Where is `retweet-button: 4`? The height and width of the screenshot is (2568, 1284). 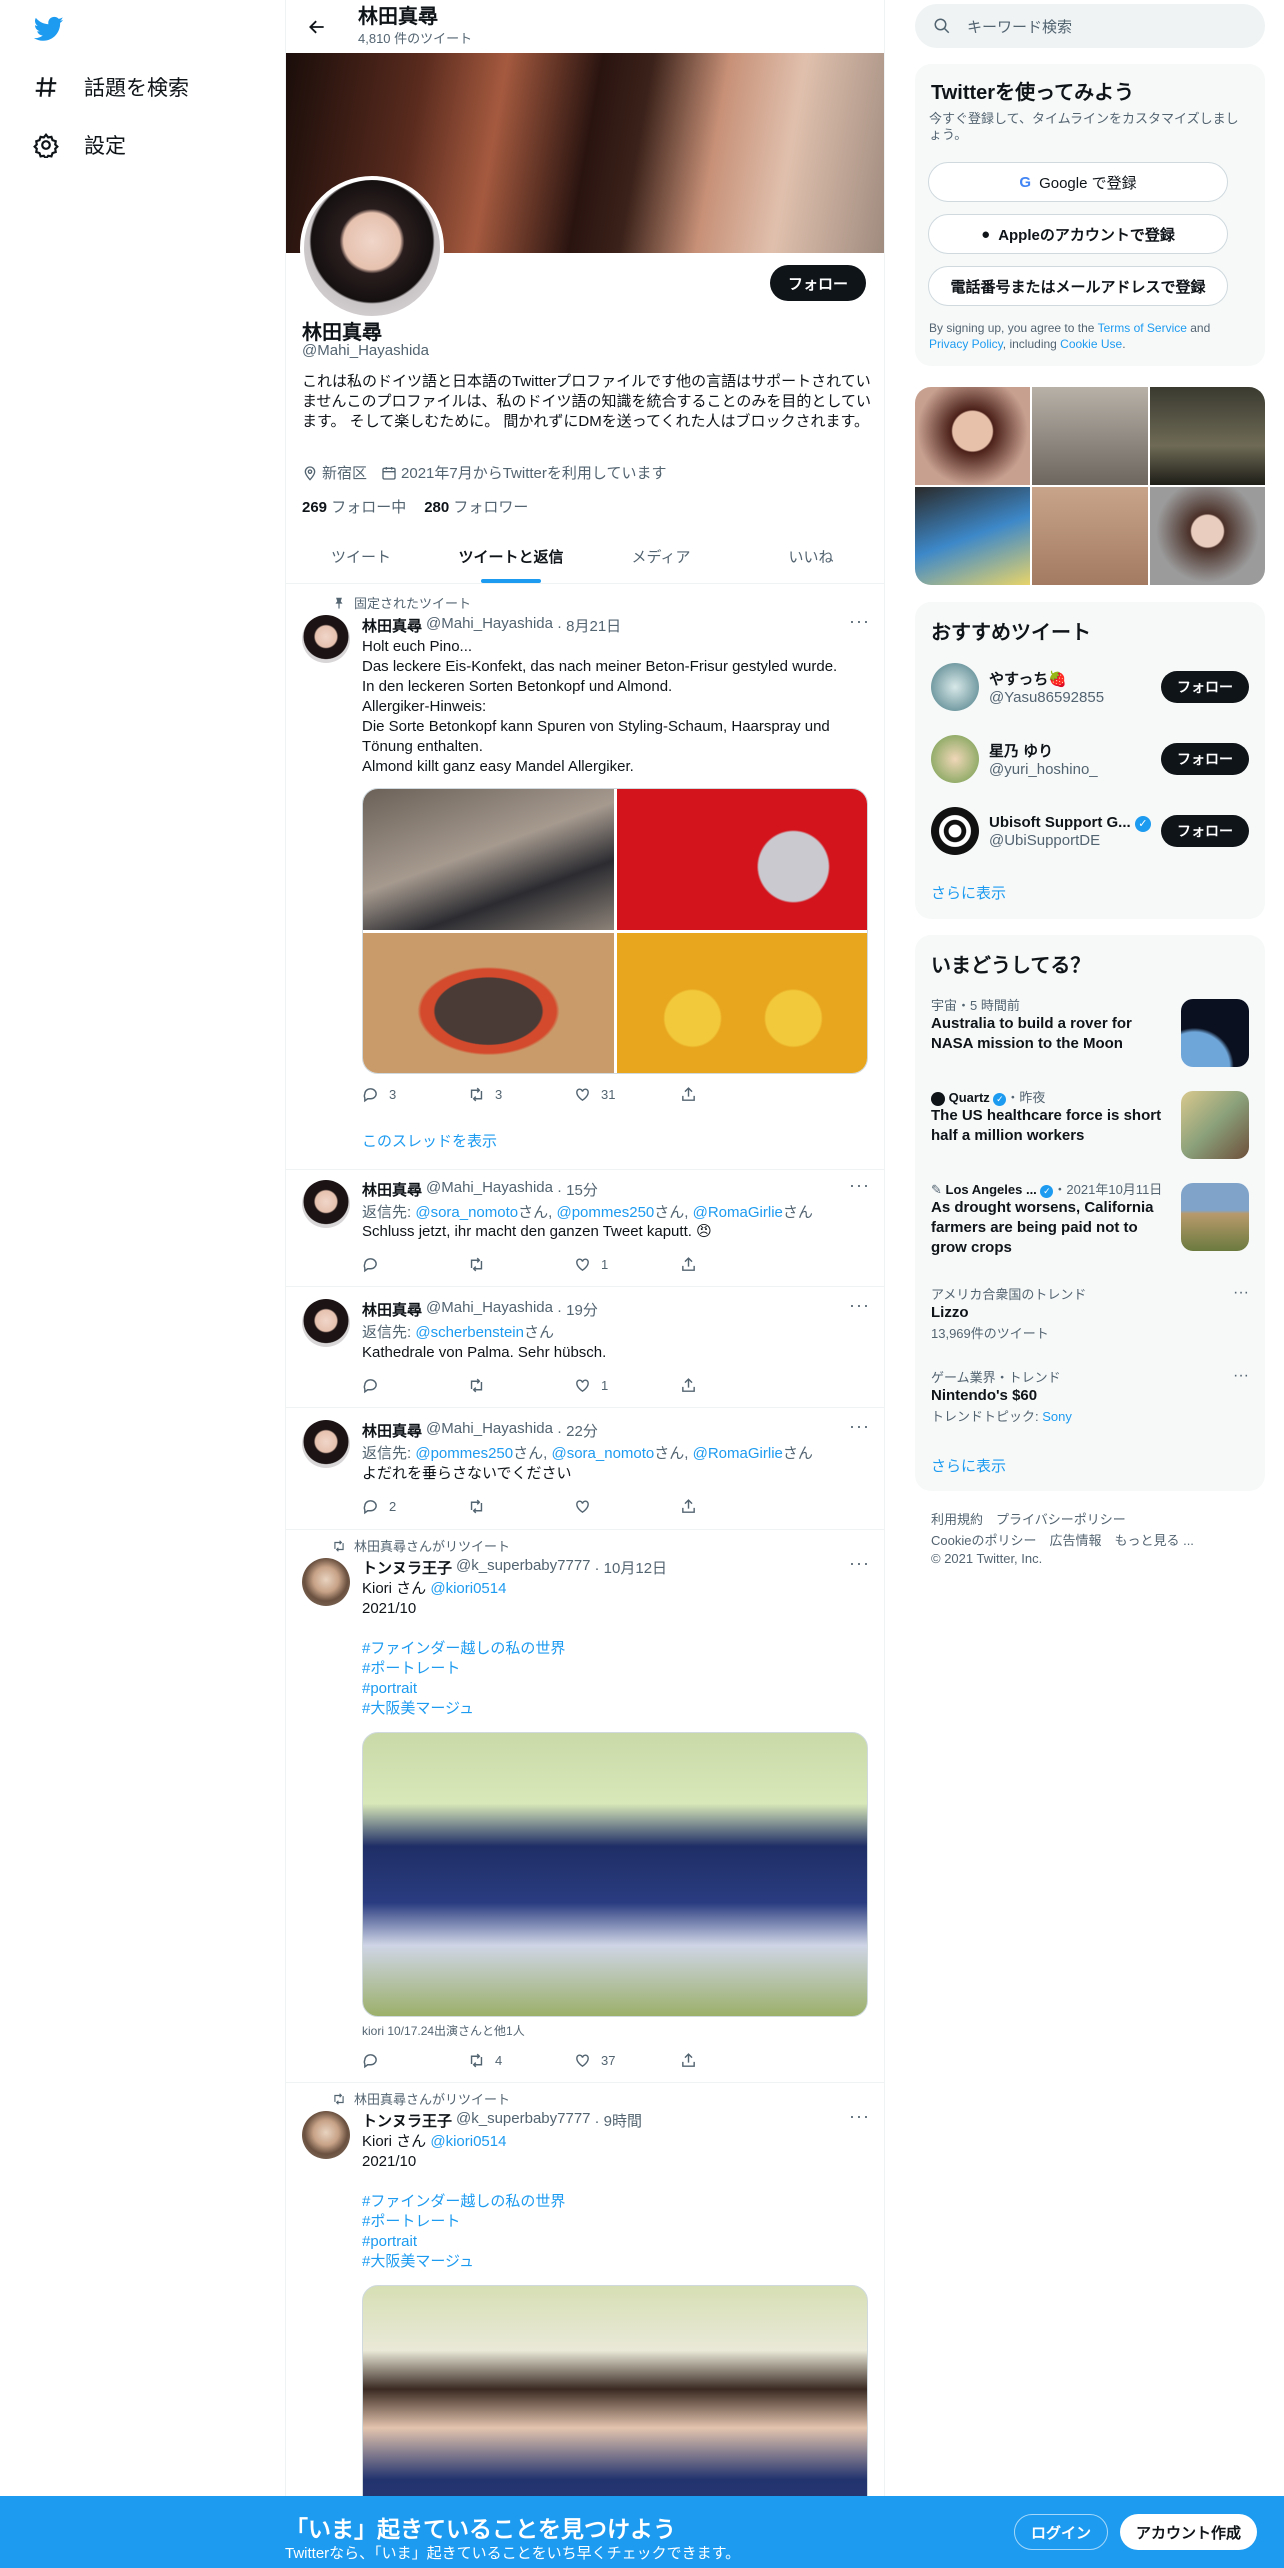 retweet-button: 4 is located at coordinates (521, 2060).